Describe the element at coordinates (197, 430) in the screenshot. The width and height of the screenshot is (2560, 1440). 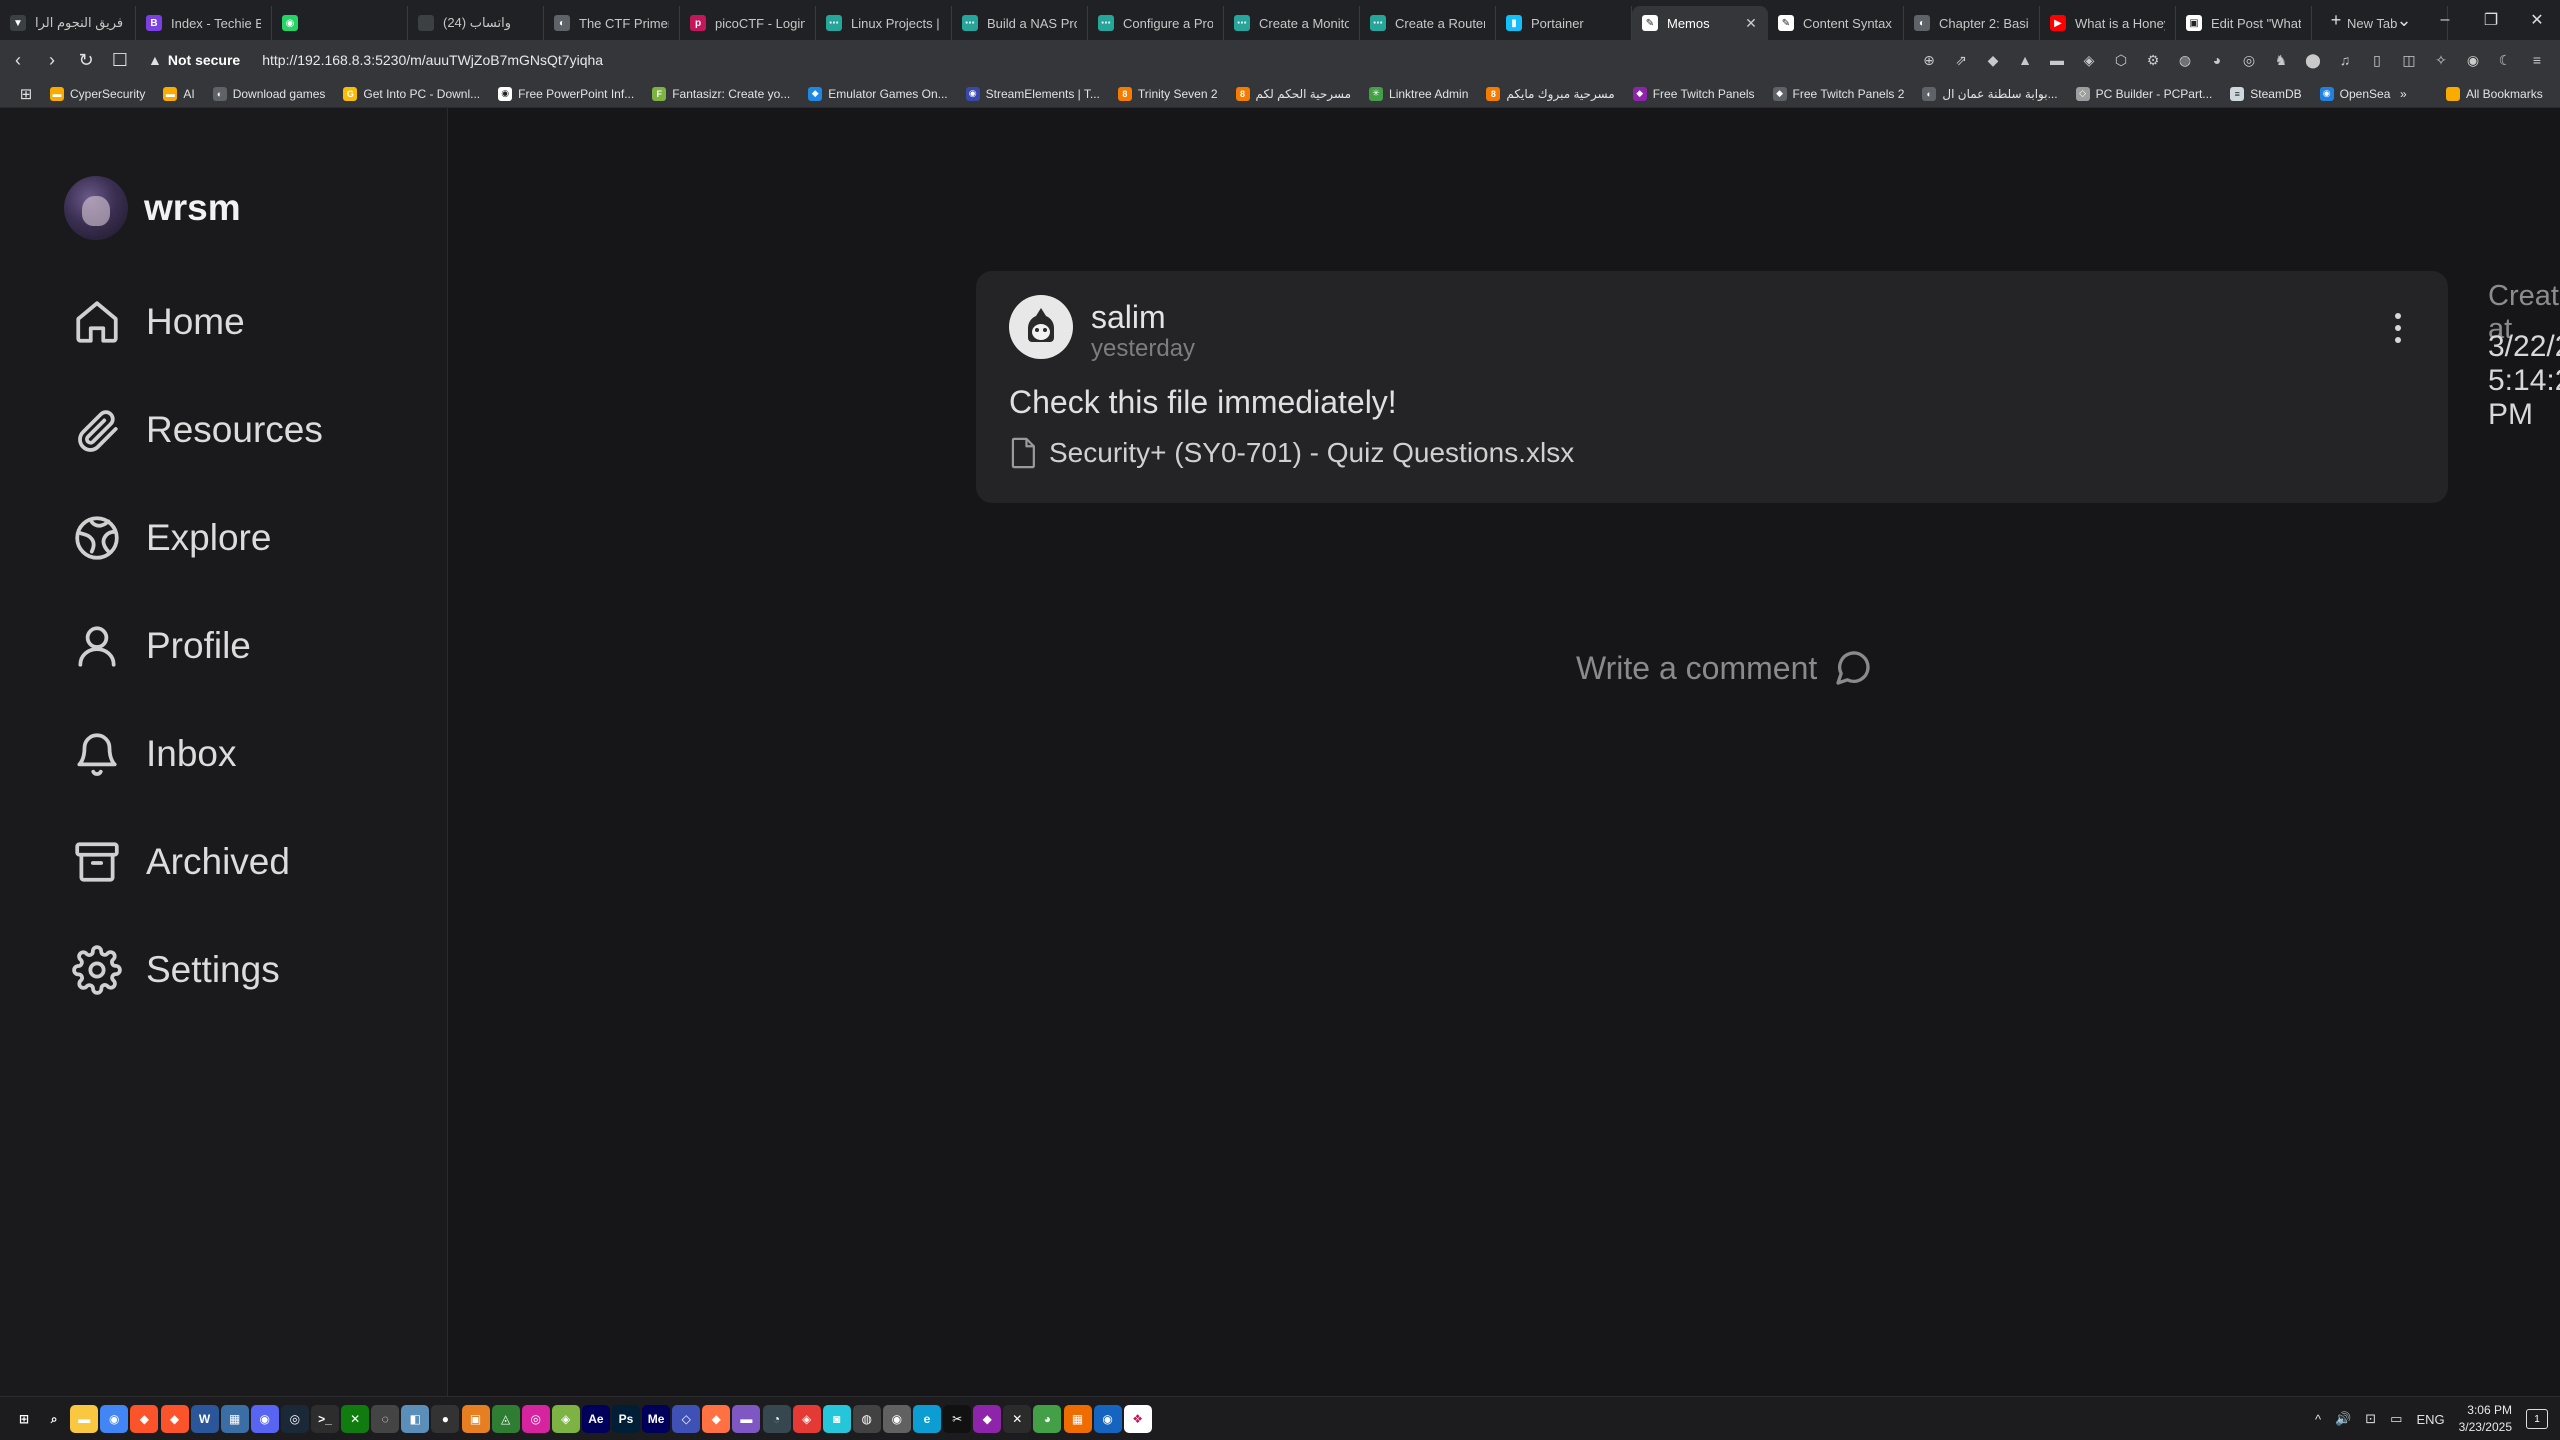
I see `sidebar-item-resources: Resources` at that location.